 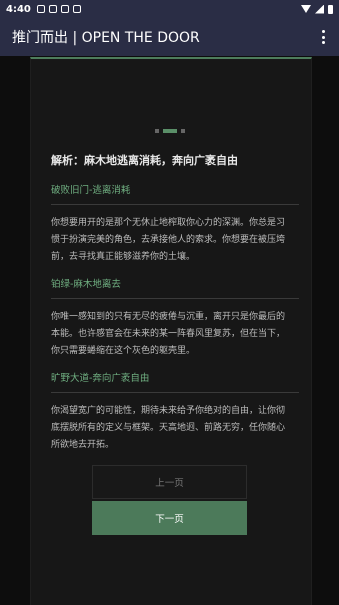 What do you see at coordinates (169, 518) in the screenshot?
I see `next-page-button: 下一页` at bounding box center [169, 518].